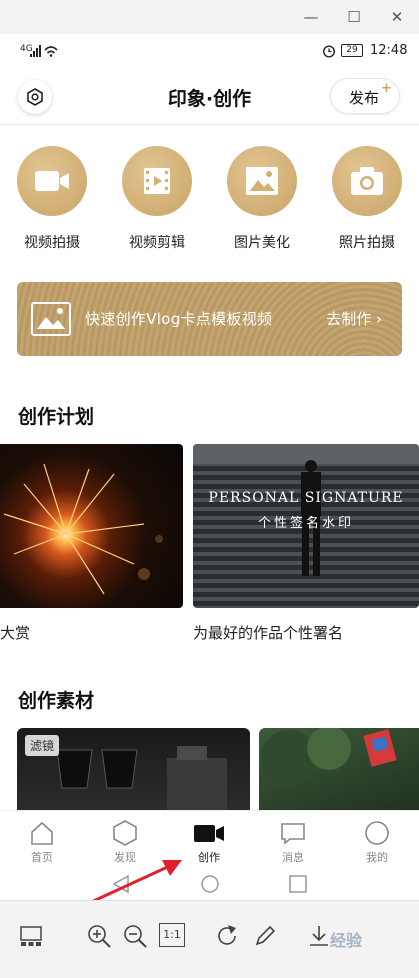  I want to click on edit-pencil-icon, so click(265, 936).